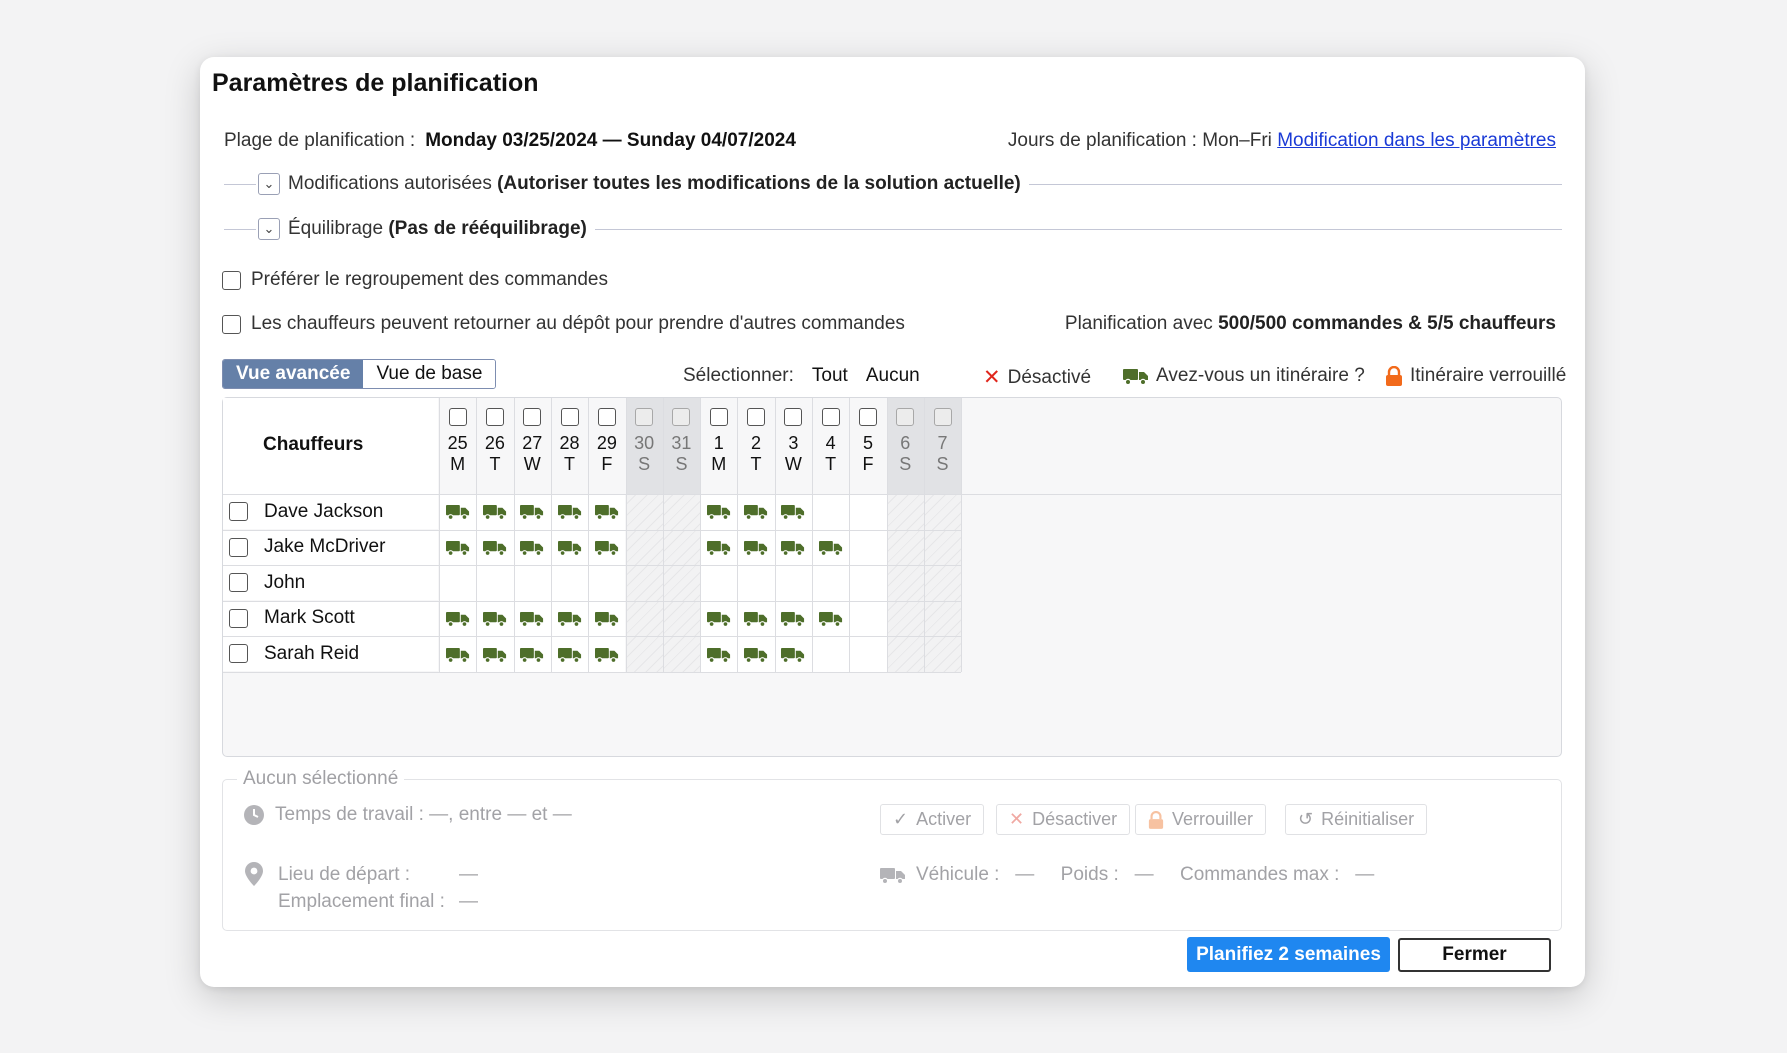 Image resolution: width=1787 pixels, height=1053 pixels. I want to click on close-button: Fermer, so click(1474, 955).